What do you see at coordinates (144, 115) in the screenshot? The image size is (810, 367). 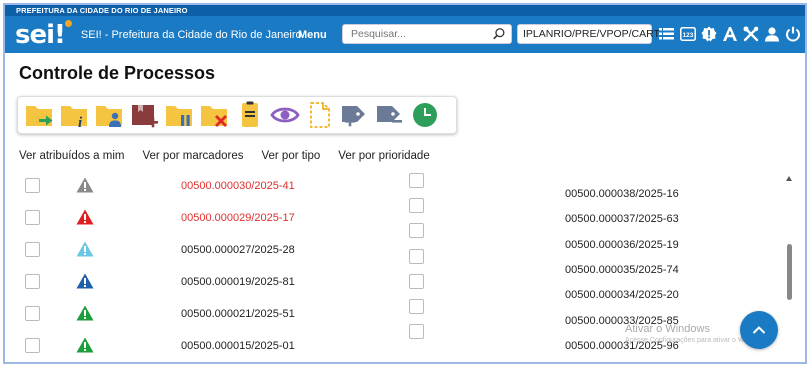 I see `add-marker-icon` at bounding box center [144, 115].